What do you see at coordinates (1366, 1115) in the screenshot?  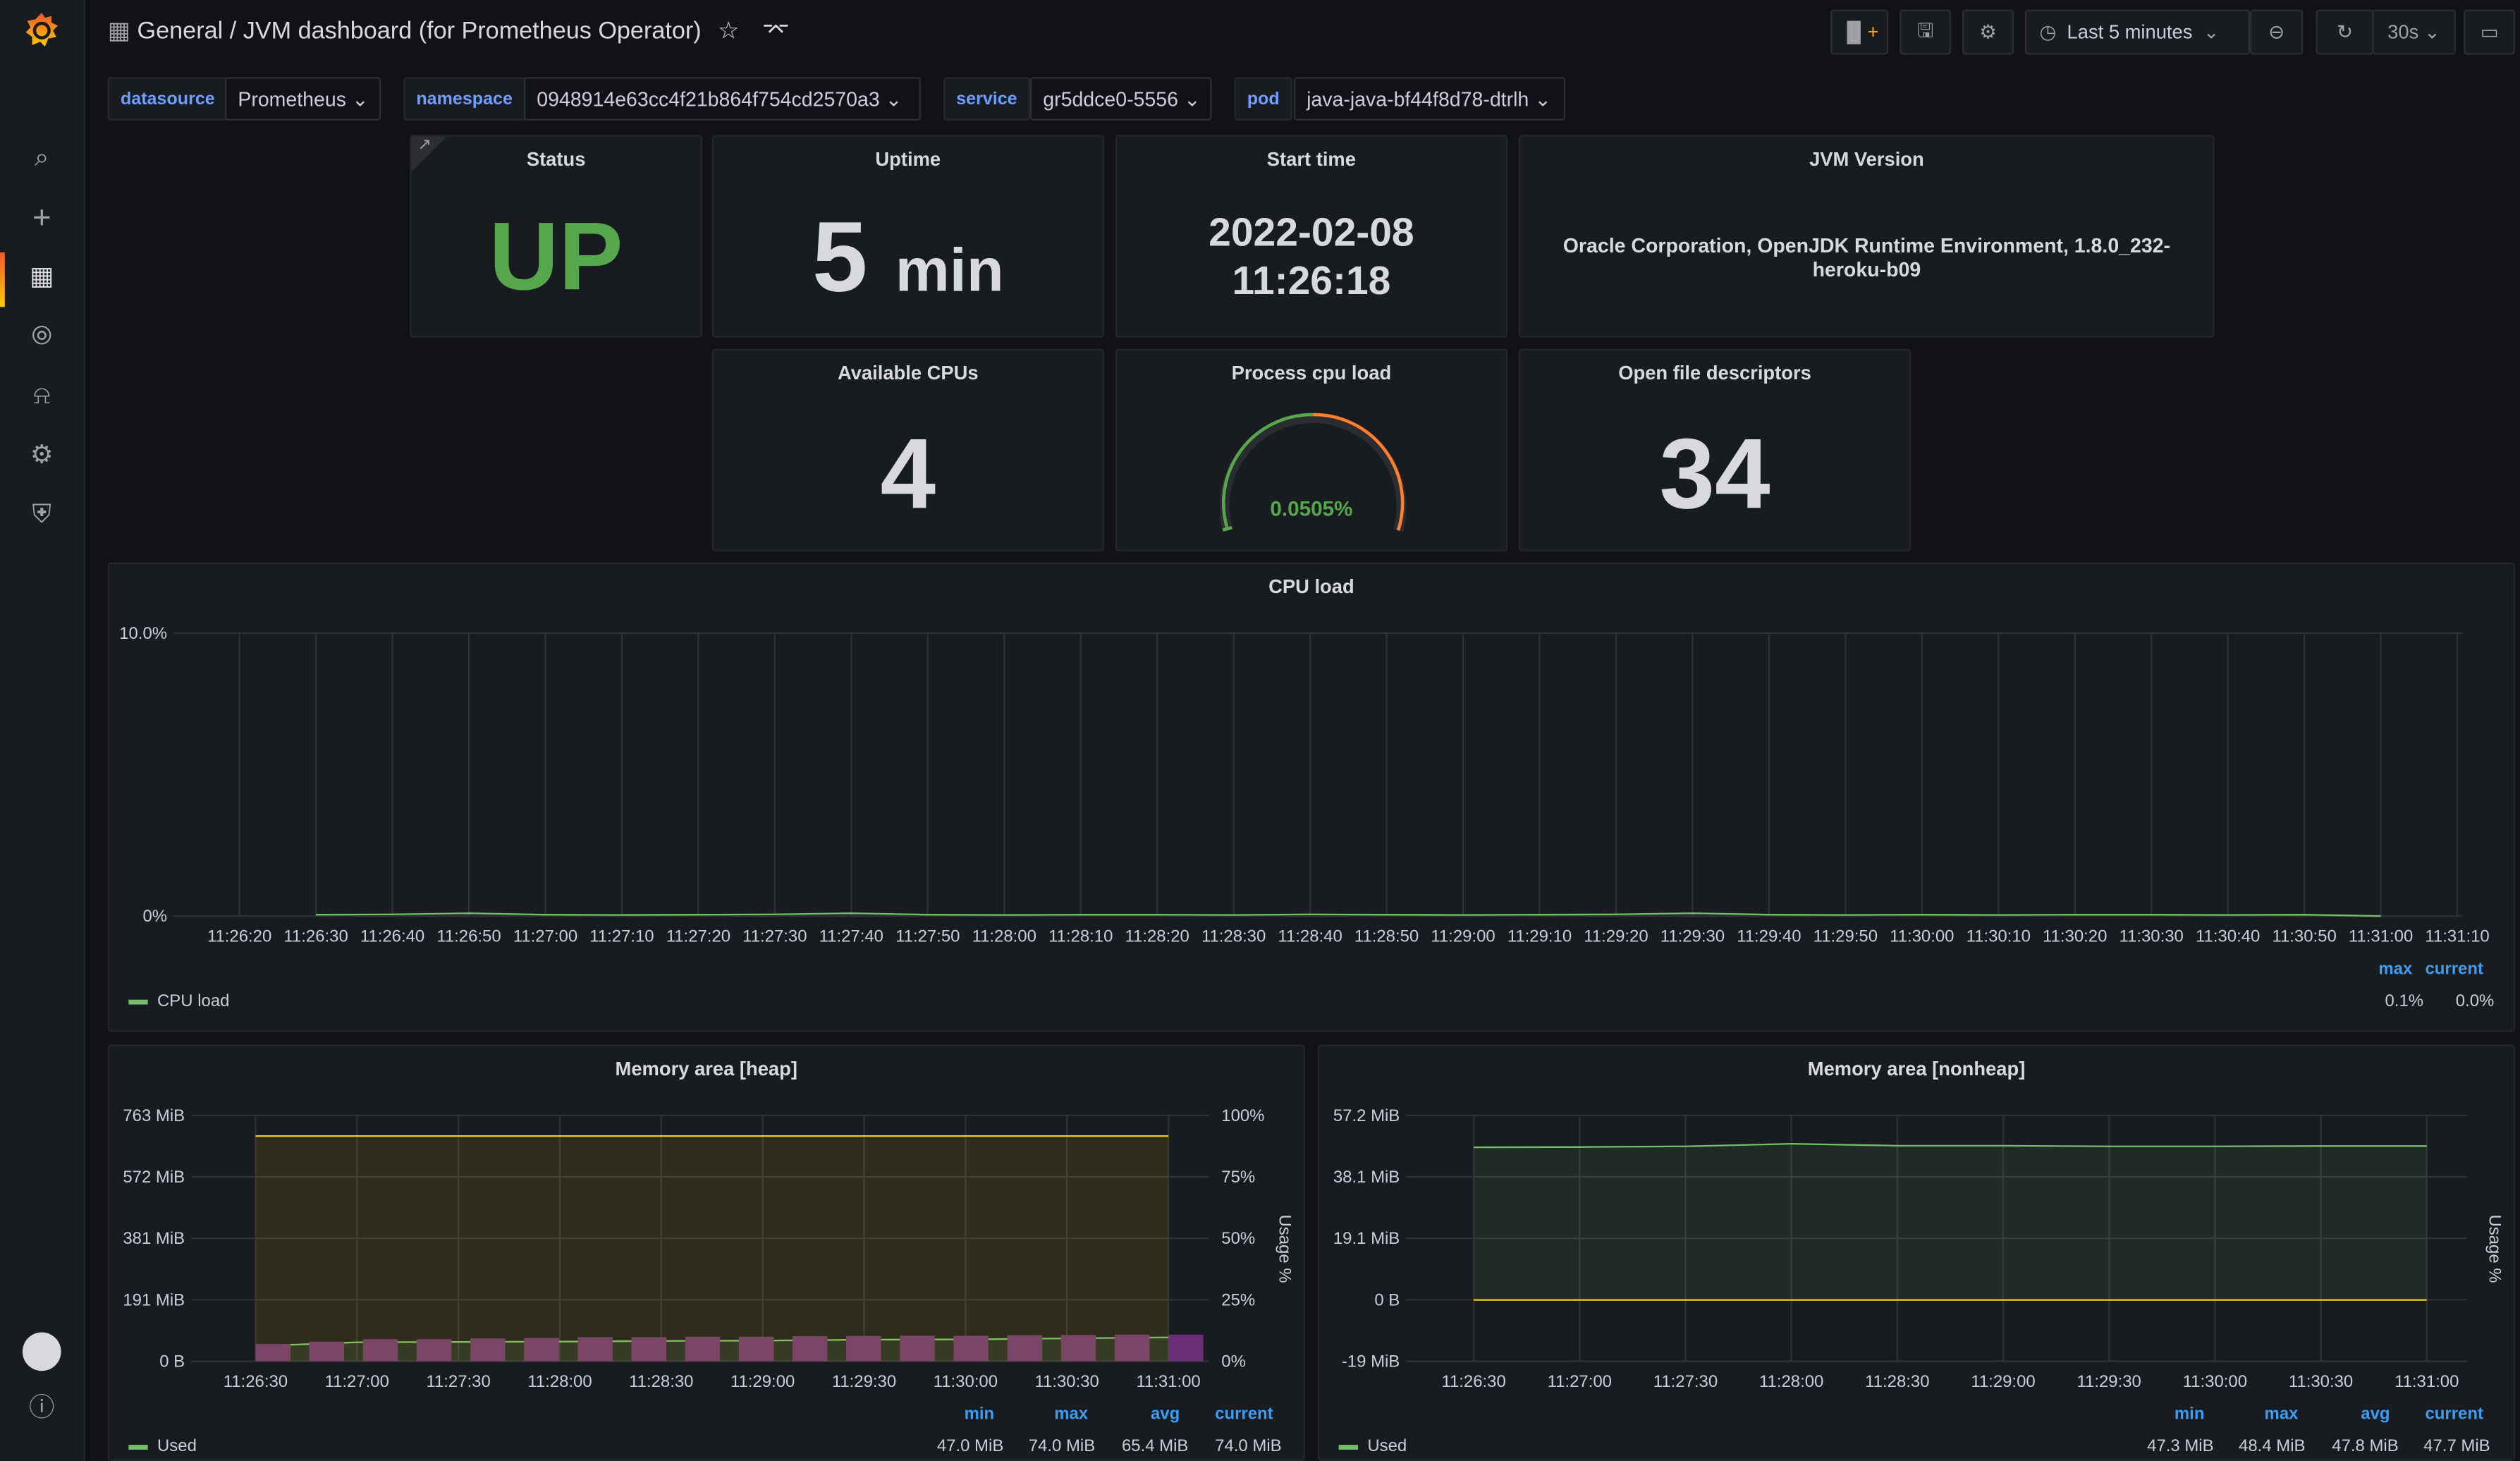 I see `y-tick-label: 57.2 MiB` at bounding box center [1366, 1115].